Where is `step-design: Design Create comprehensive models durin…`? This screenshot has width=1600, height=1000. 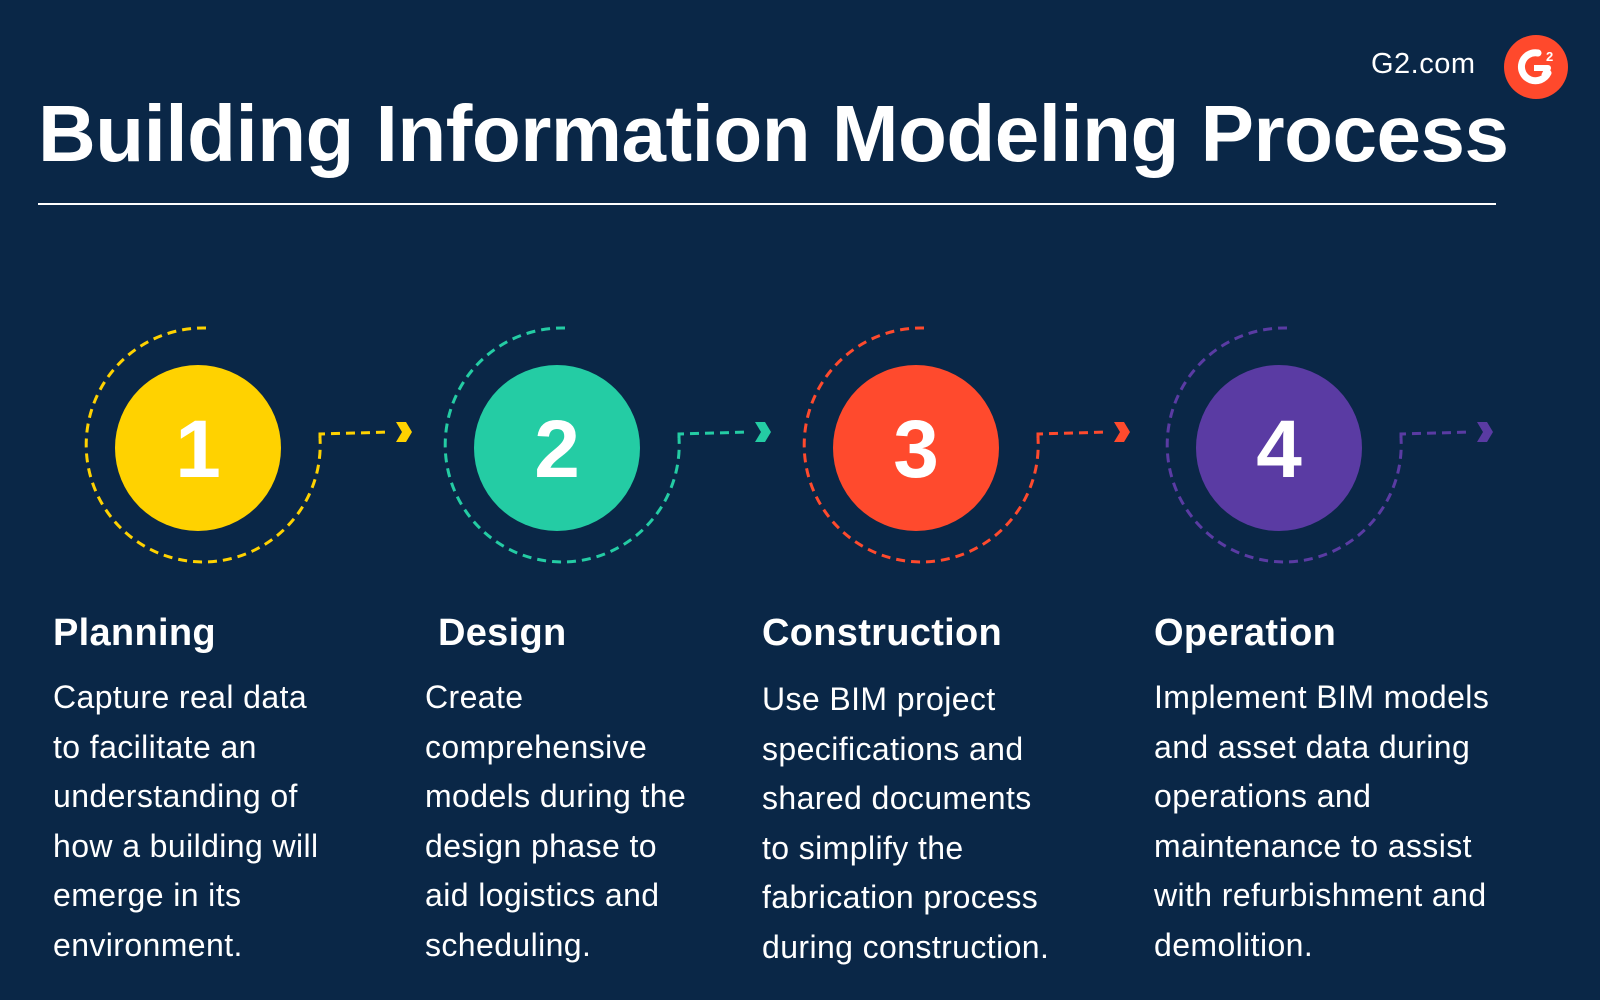
step-design: Design Create comprehensive models durin… is located at coordinates (605, 791).